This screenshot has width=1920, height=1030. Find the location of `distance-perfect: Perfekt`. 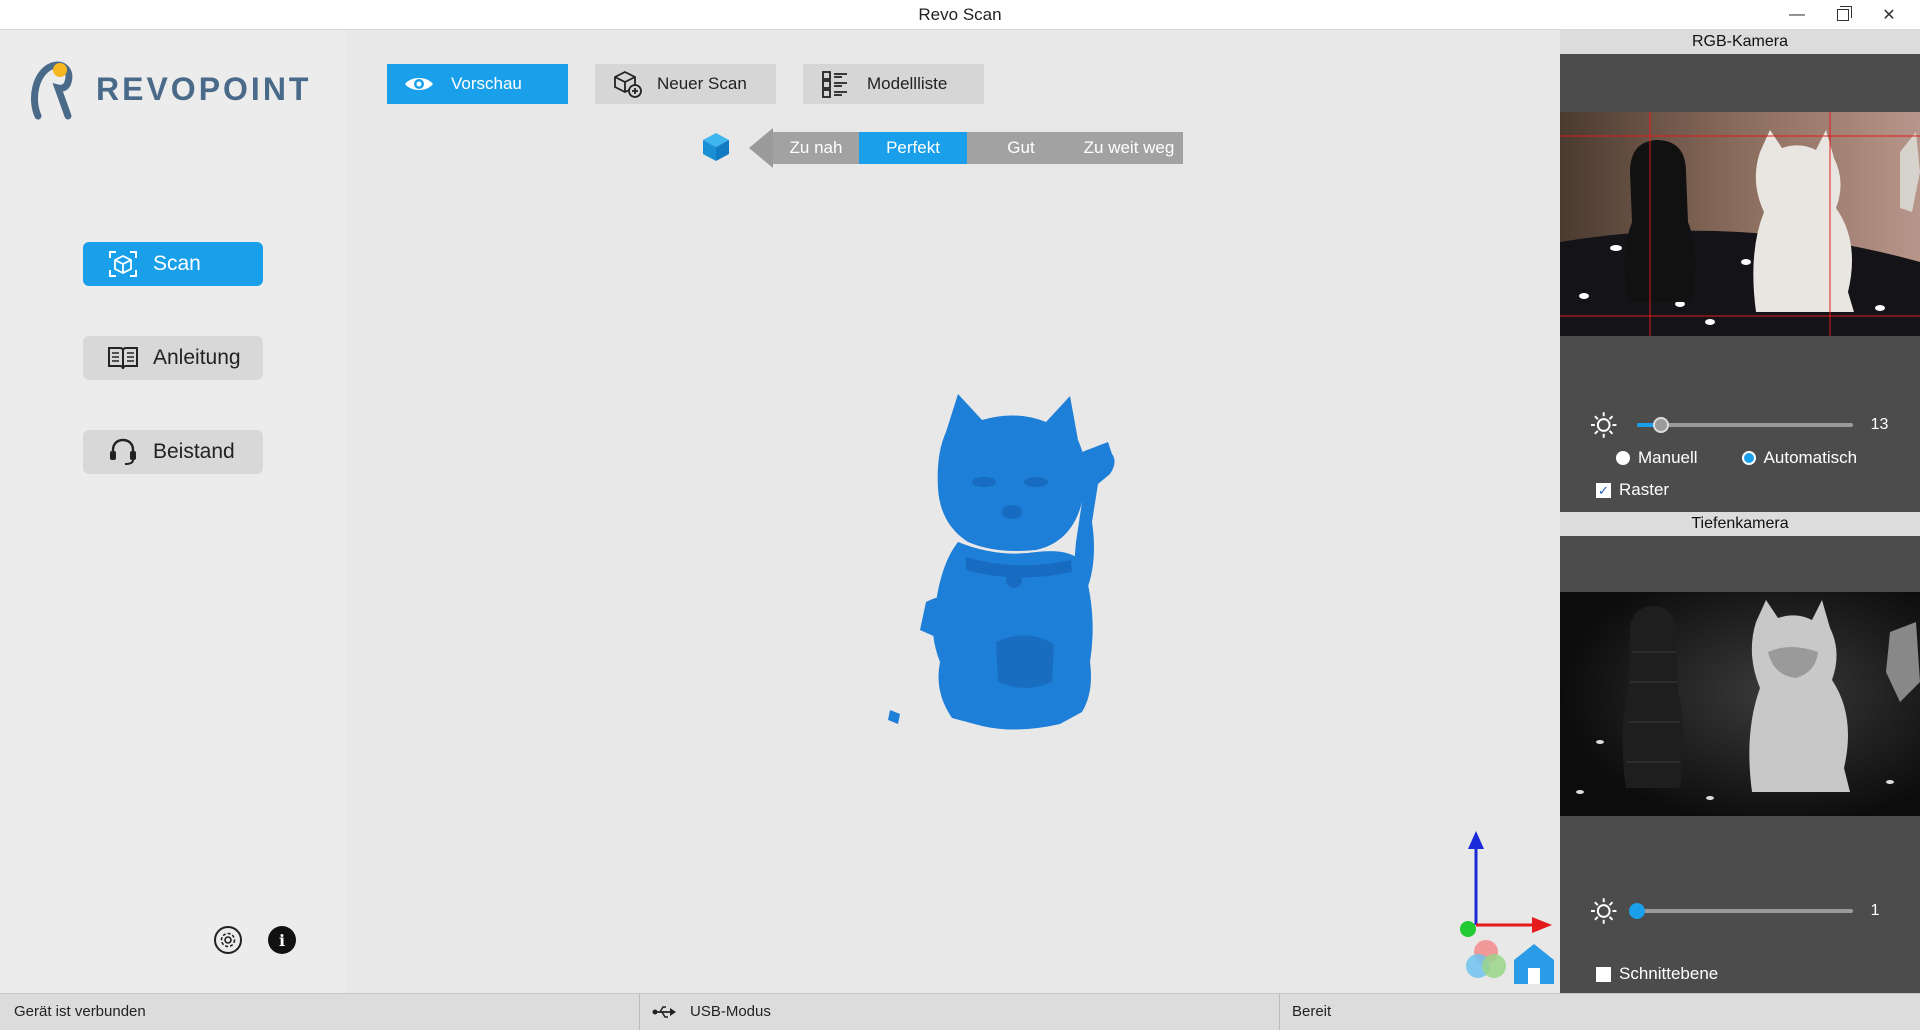

distance-perfect: Perfekt is located at coordinates (913, 148).